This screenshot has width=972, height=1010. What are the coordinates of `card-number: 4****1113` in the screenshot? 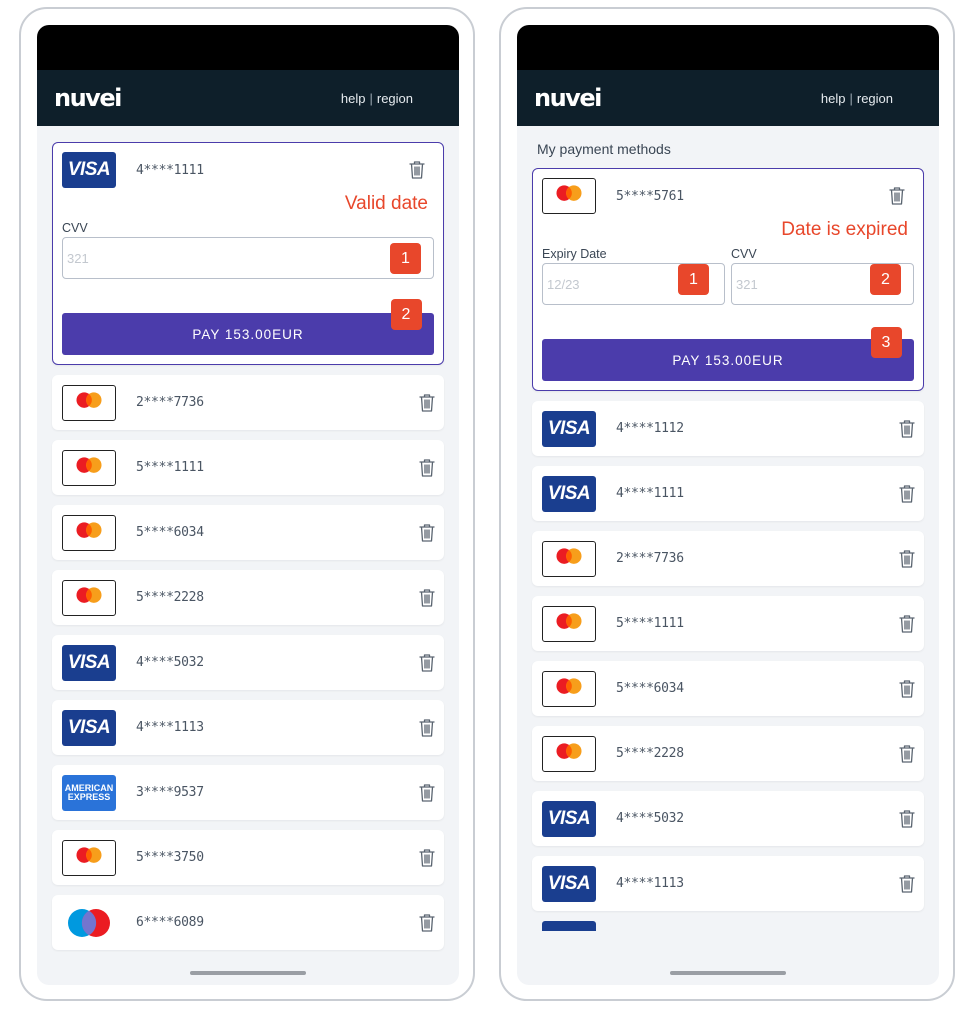 It's located at (650, 883).